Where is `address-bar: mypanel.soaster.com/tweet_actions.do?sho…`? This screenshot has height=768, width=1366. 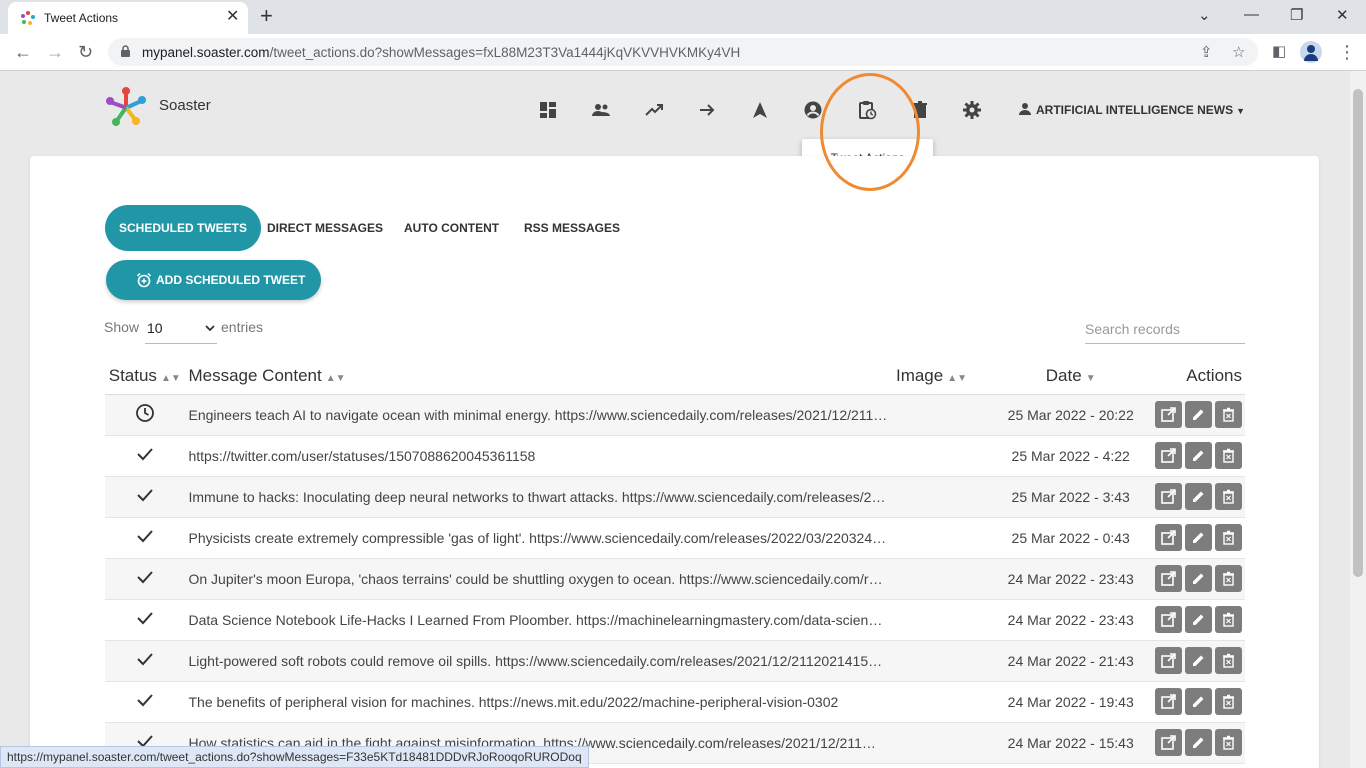 address-bar: mypanel.soaster.com/tweet_actions.do?sho… is located at coordinates (683, 52).